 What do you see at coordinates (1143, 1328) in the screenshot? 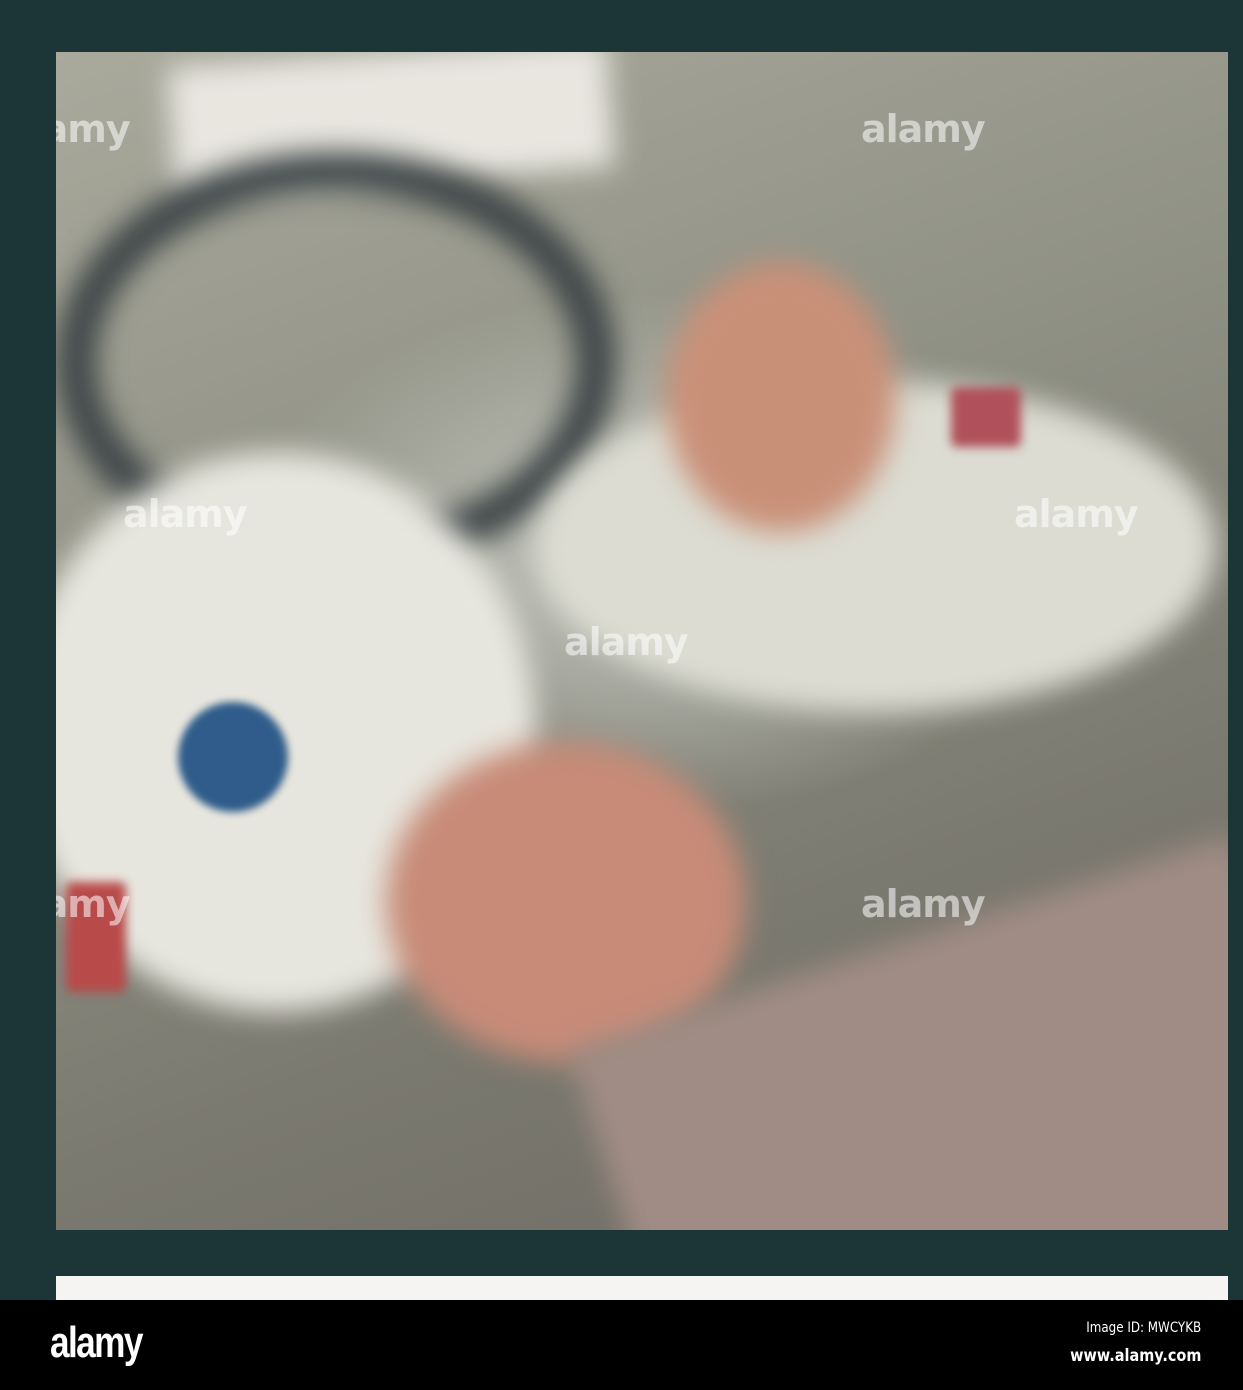
I see `image-id: Image ID: MWCYKB` at bounding box center [1143, 1328].